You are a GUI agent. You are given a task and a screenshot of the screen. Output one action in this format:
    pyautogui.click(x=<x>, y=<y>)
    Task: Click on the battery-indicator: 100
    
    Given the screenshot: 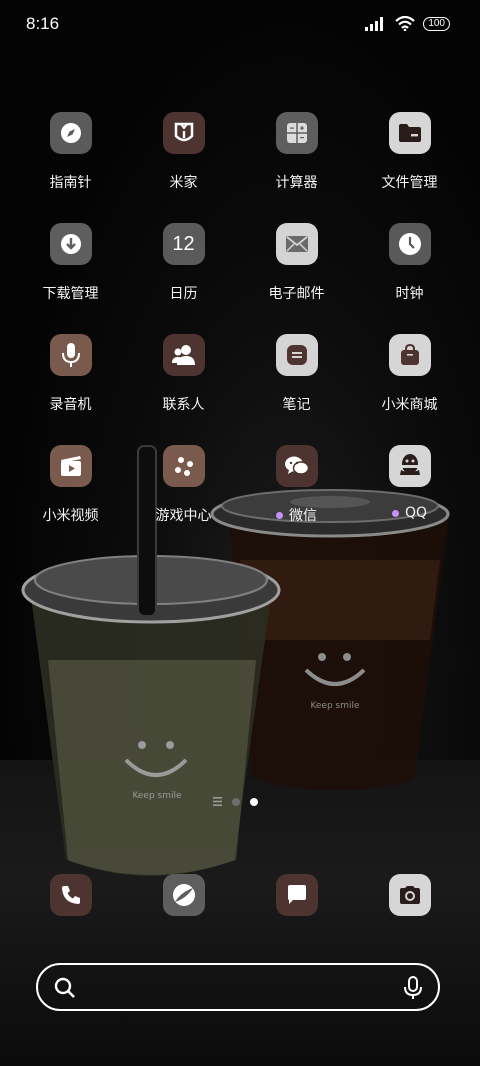 What is the action you would take?
    pyautogui.click(x=436, y=23)
    